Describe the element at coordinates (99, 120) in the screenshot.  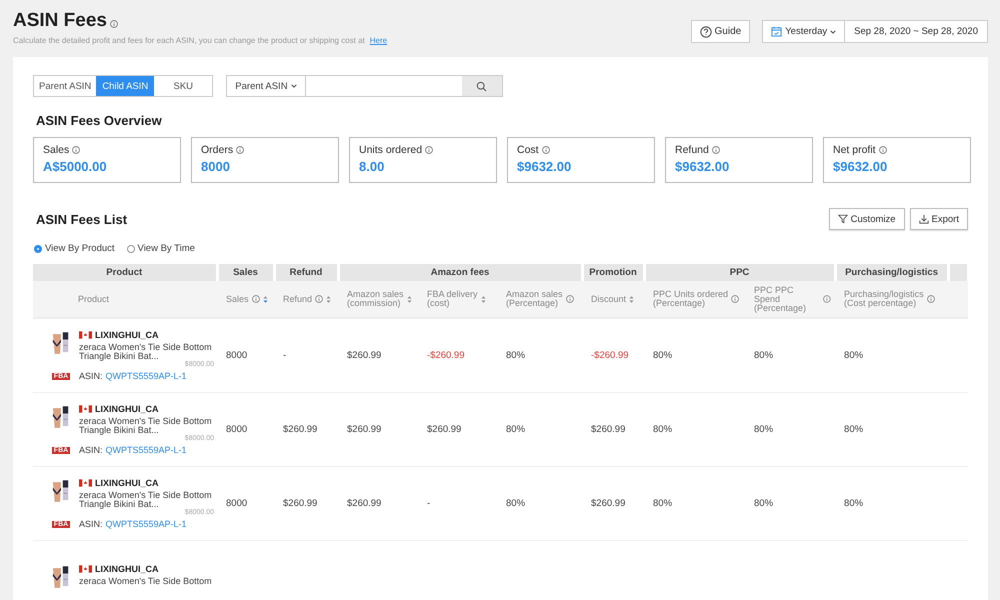
I see `section-title: ASIN Fees Overview` at that location.